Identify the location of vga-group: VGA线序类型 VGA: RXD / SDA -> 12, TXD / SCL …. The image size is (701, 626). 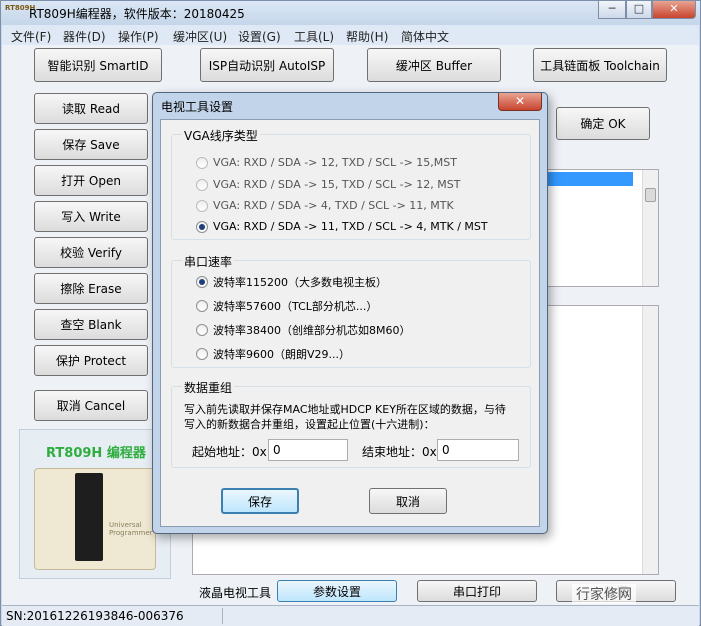
(351, 183).